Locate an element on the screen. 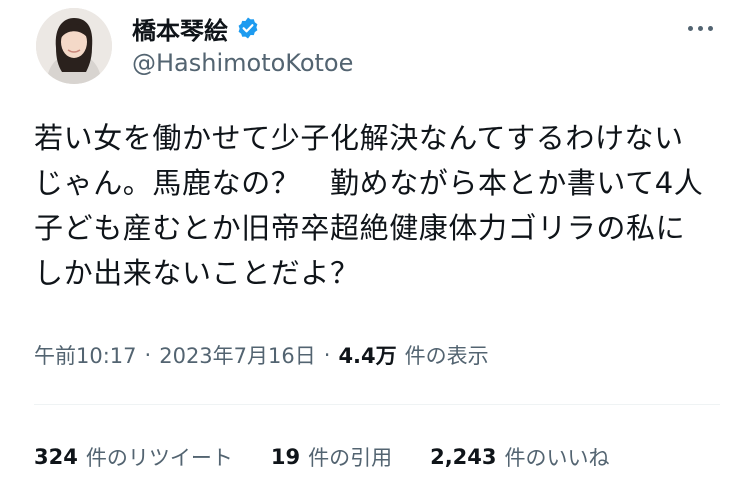 Image resolution: width=750 pixels, height=502 pixels. user-handle: @HashimotoKotoe is located at coordinates (242, 63).